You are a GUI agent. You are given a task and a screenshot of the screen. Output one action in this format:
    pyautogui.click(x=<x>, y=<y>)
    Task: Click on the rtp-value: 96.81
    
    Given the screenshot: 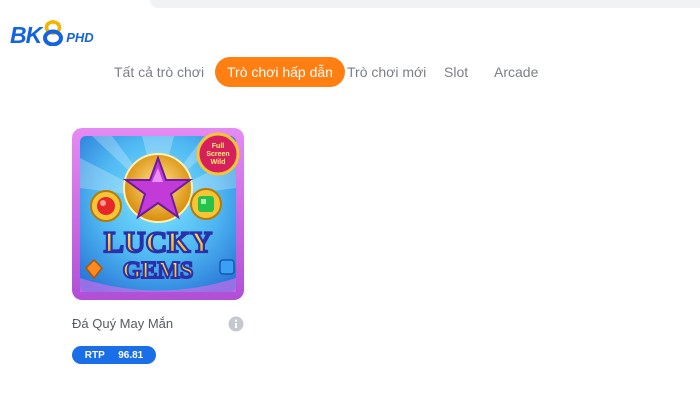 What is the action you would take?
    pyautogui.click(x=131, y=355)
    